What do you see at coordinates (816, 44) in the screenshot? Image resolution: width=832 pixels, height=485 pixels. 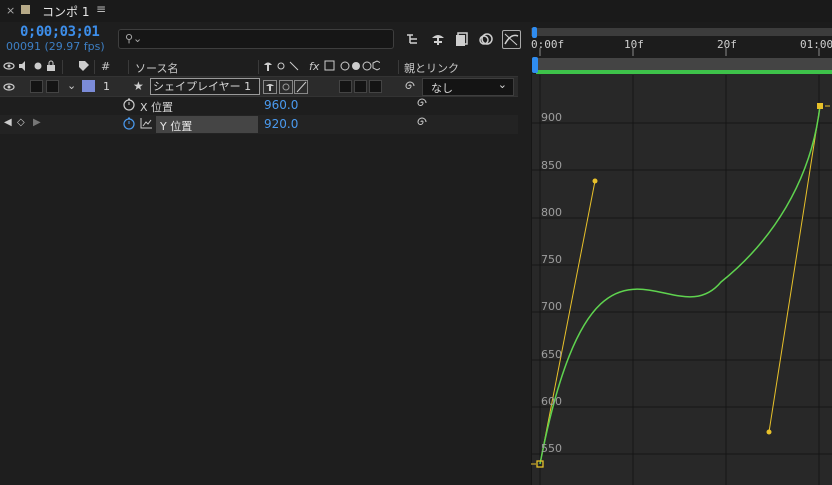 I see `ruler-label: 01:00` at bounding box center [816, 44].